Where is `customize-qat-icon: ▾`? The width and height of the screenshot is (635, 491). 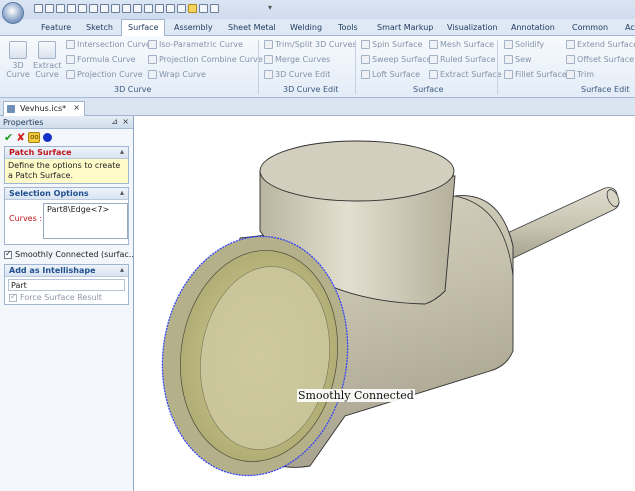 customize-qat-icon: ▾ is located at coordinates (270, 7).